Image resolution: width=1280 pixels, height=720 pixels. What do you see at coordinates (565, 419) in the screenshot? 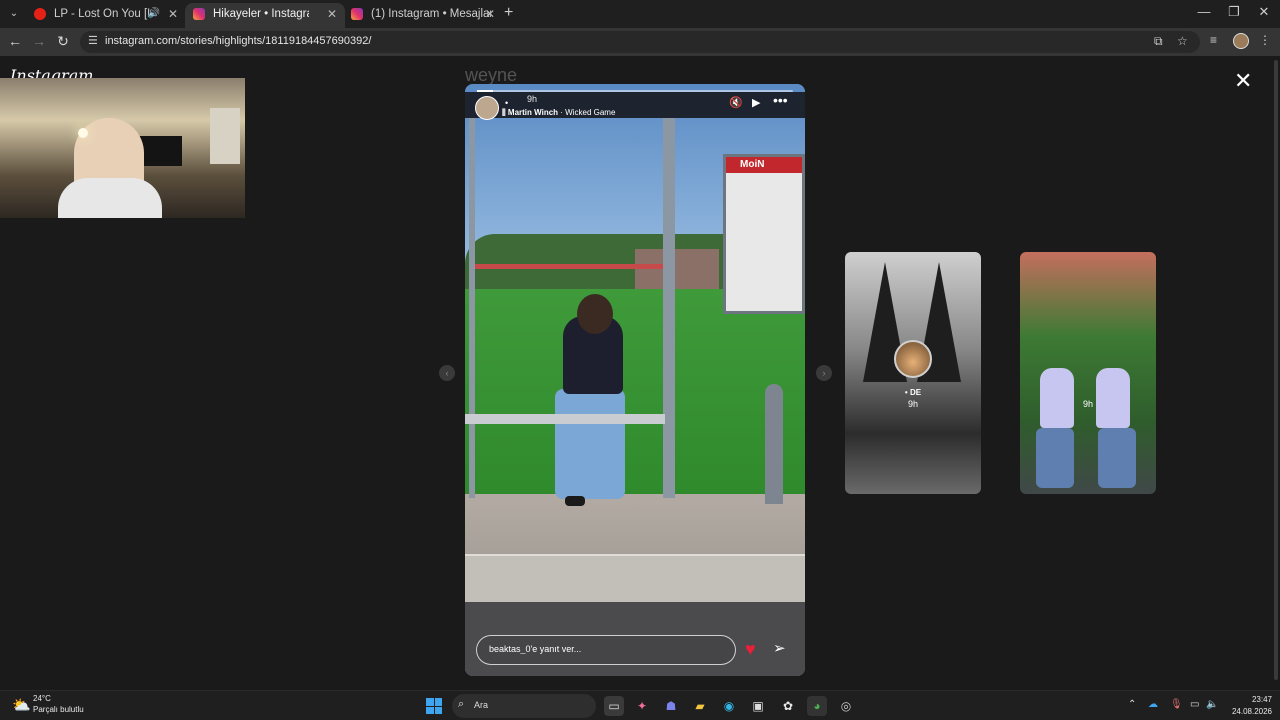
I see `bench` at bounding box center [565, 419].